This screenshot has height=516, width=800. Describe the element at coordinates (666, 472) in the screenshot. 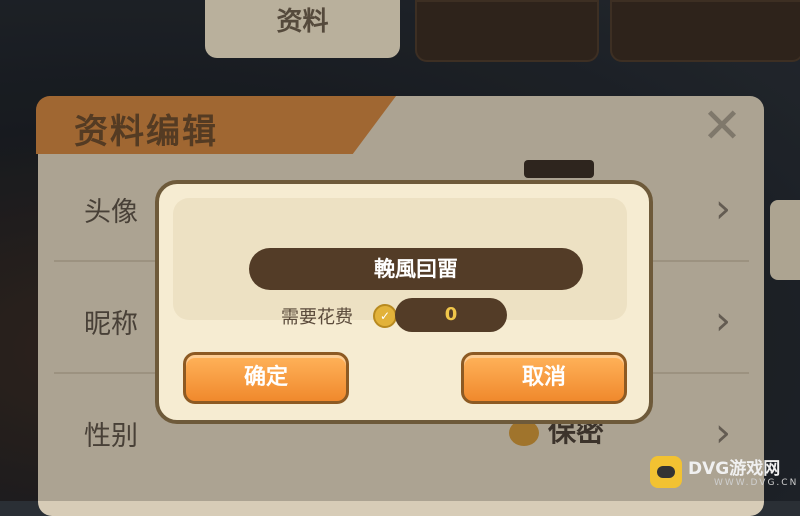

I see `gamepad-logo-icon` at that location.